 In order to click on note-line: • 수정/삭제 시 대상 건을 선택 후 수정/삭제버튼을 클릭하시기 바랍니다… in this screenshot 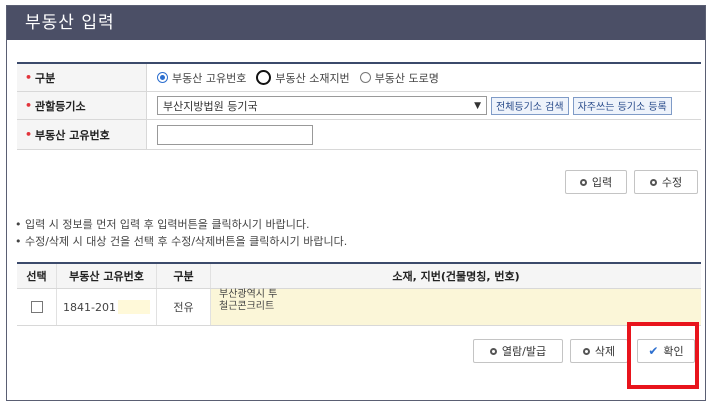, I will do `click(181, 241)`.